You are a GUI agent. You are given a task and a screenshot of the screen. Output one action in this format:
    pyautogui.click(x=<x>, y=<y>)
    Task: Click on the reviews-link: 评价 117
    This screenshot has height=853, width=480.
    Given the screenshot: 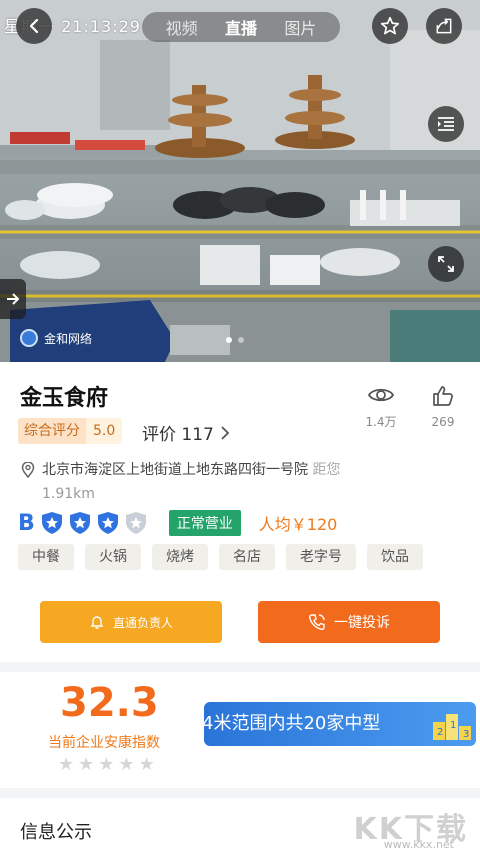 What is the action you would take?
    pyautogui.click(x=186, y=432)
    